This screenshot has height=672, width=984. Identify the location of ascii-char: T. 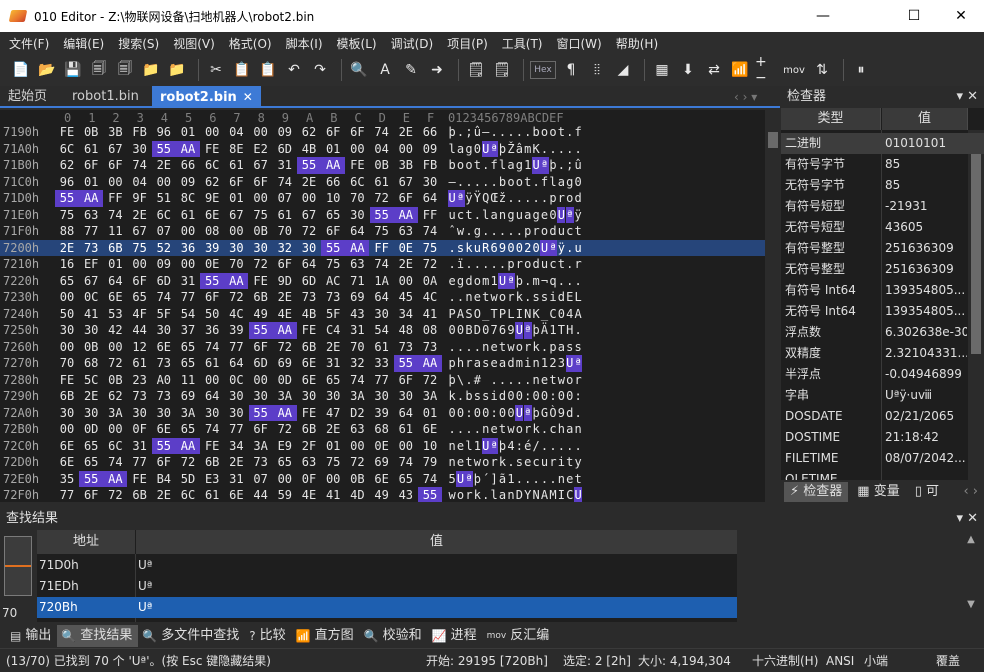
(561, 330).